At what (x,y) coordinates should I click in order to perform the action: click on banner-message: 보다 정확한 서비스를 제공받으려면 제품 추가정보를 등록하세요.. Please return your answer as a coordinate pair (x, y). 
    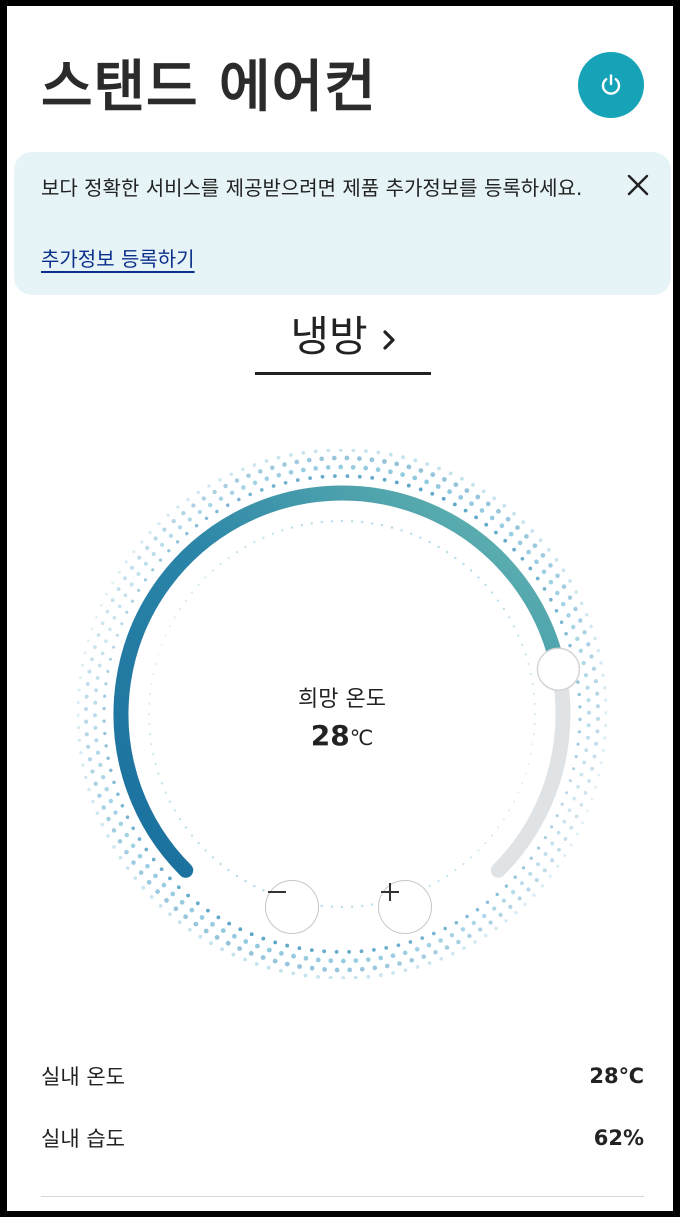
    Looking at the image, I should click on (312, 188).